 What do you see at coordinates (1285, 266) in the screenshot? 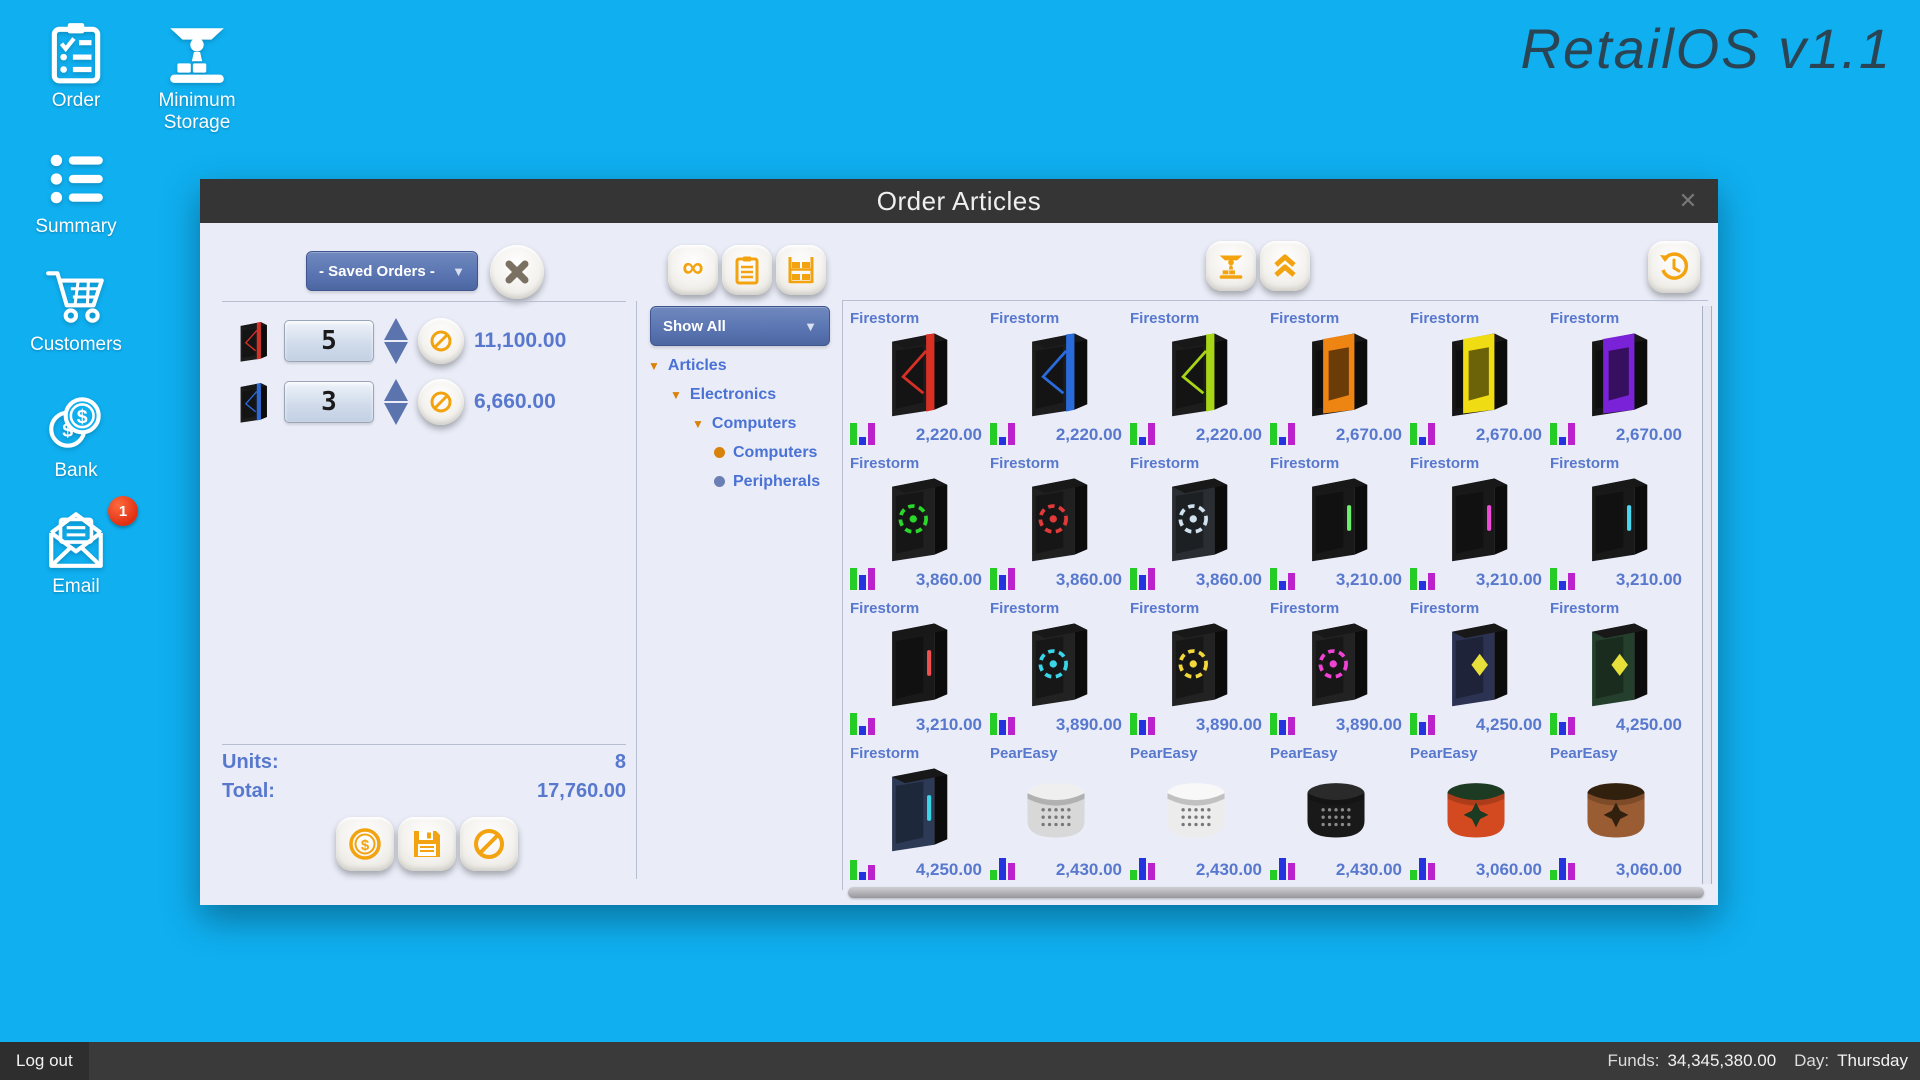
I see `sort-ascending-button` at bounding box center [1285, 266].